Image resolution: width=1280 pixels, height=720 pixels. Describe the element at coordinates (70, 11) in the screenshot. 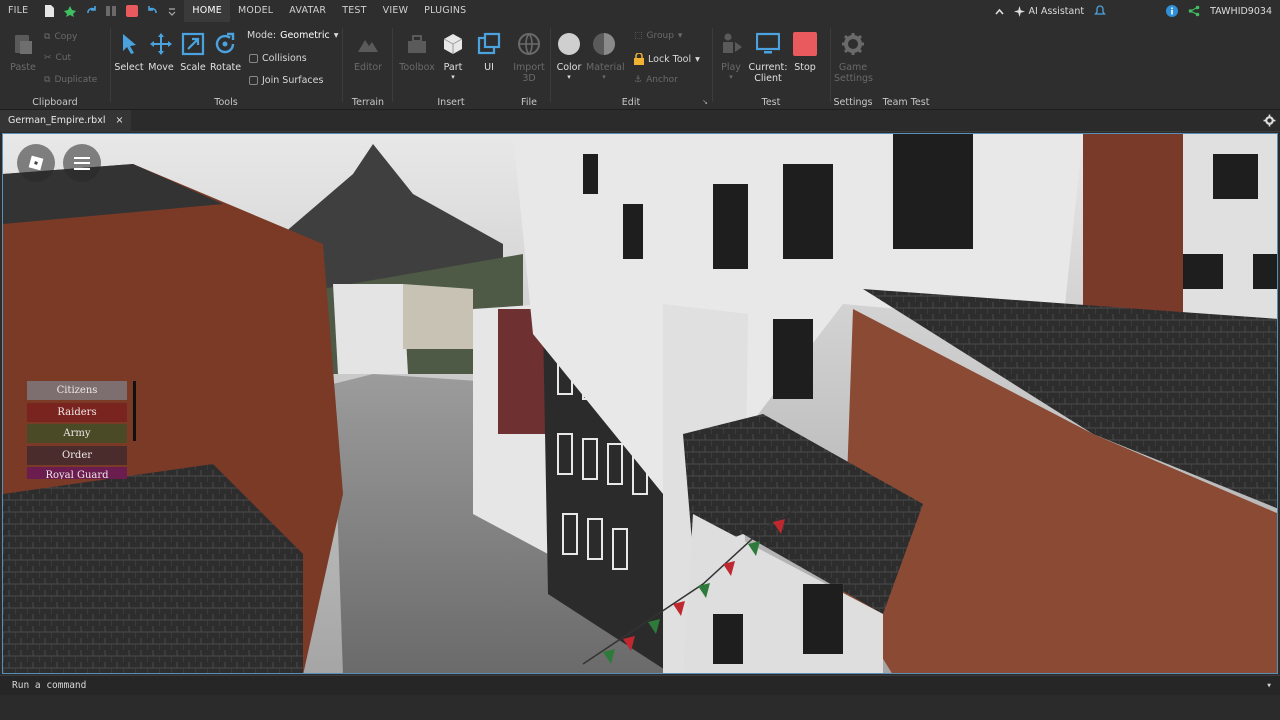

I see `publish-icon` at that location.